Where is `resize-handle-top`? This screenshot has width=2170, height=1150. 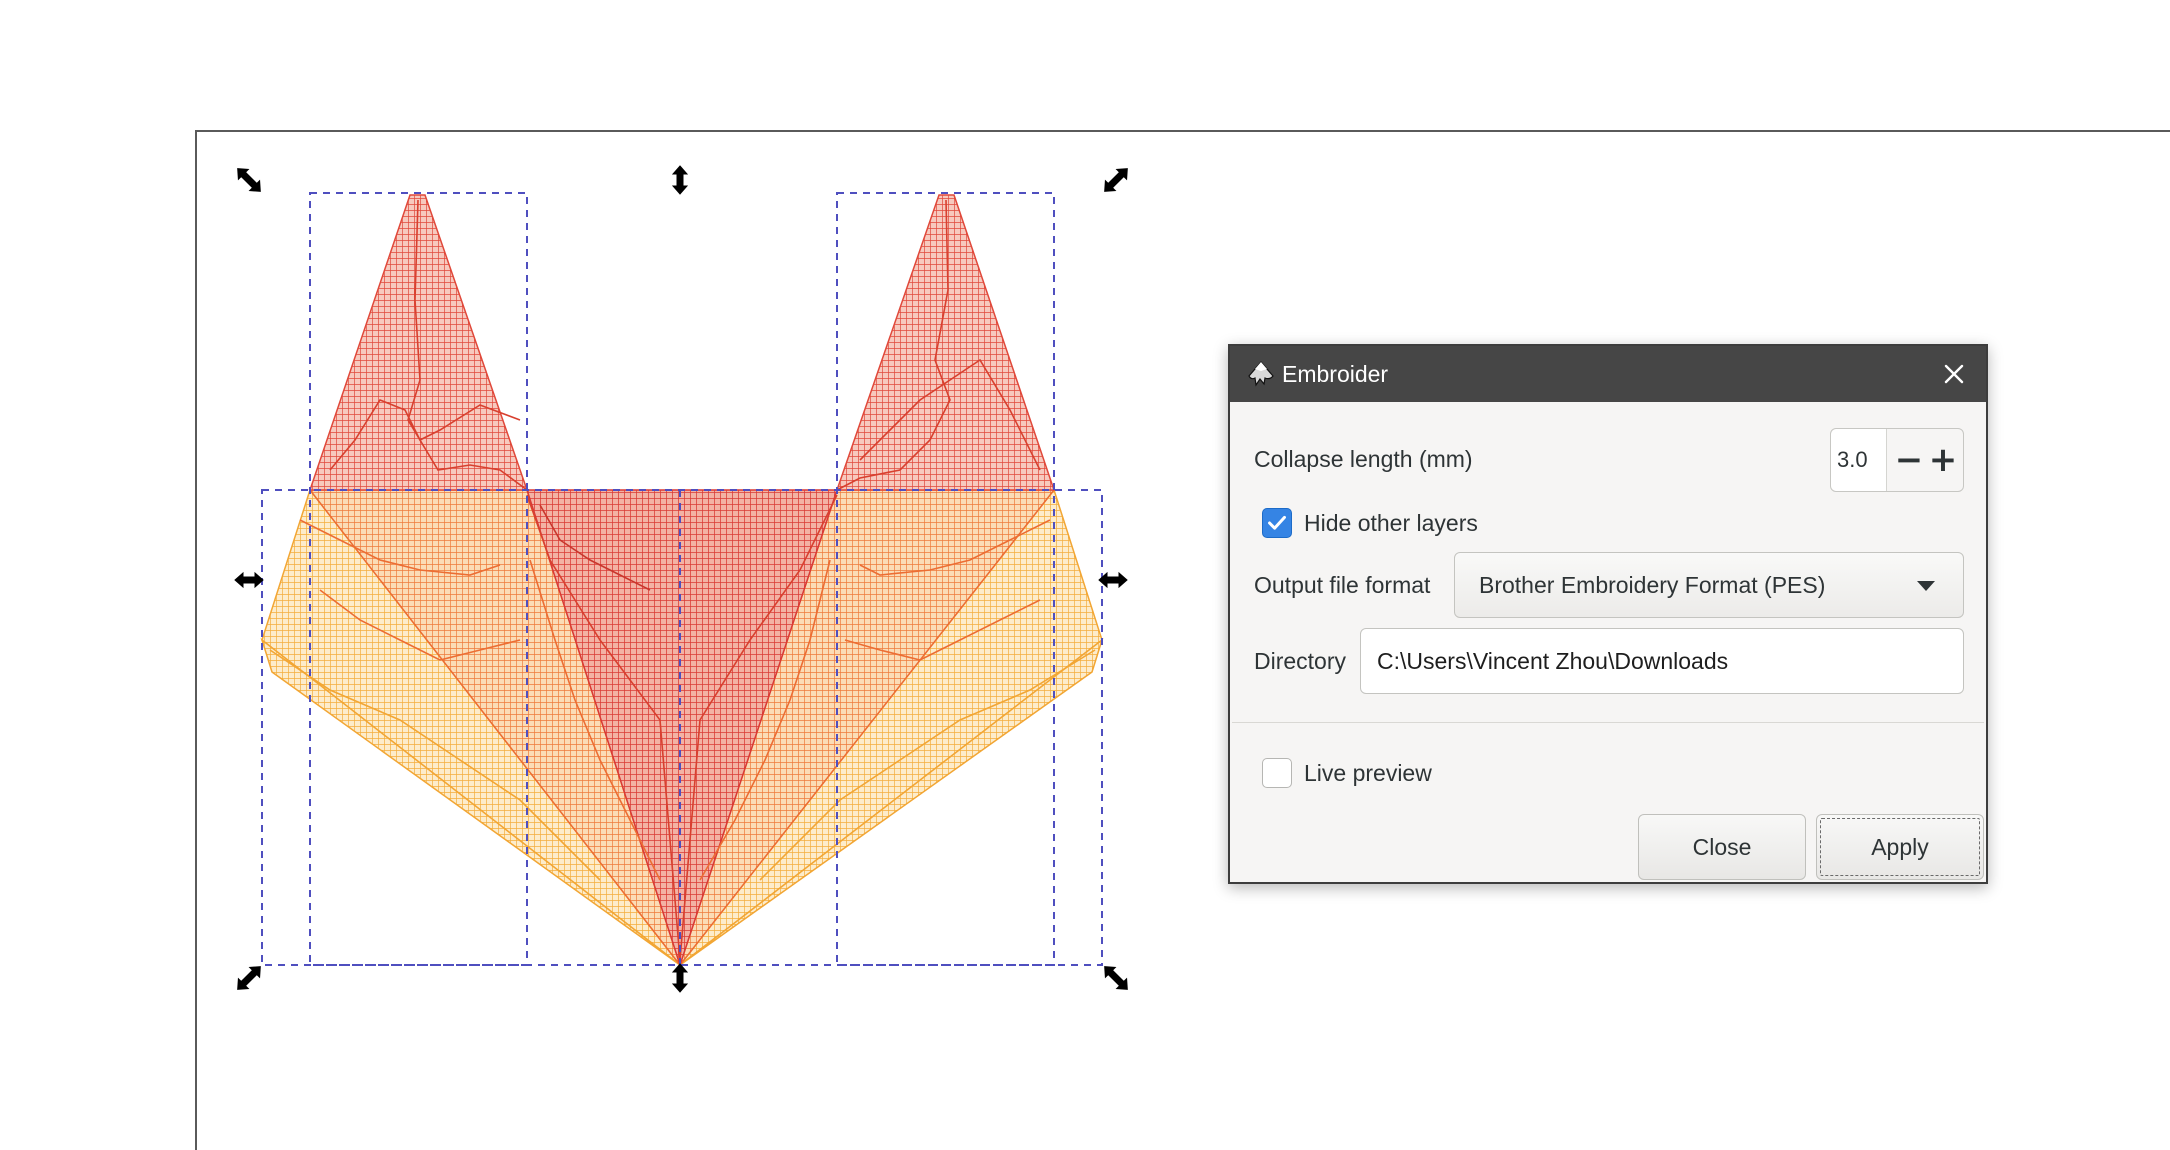 resize-handle-top is located at coordinates (680, 180).